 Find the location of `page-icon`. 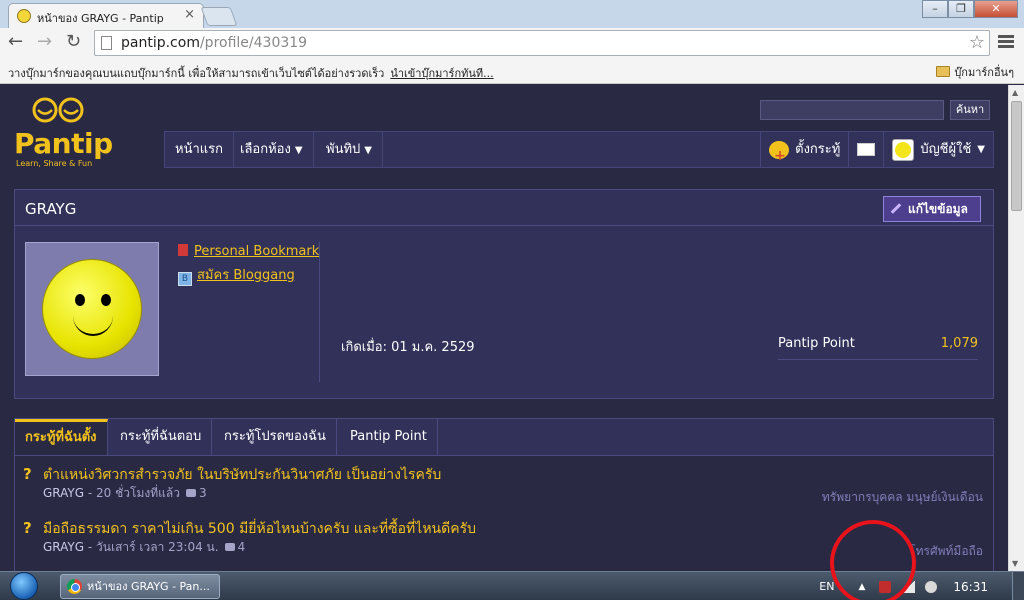

page-icon is located at coordinates (106, 43).